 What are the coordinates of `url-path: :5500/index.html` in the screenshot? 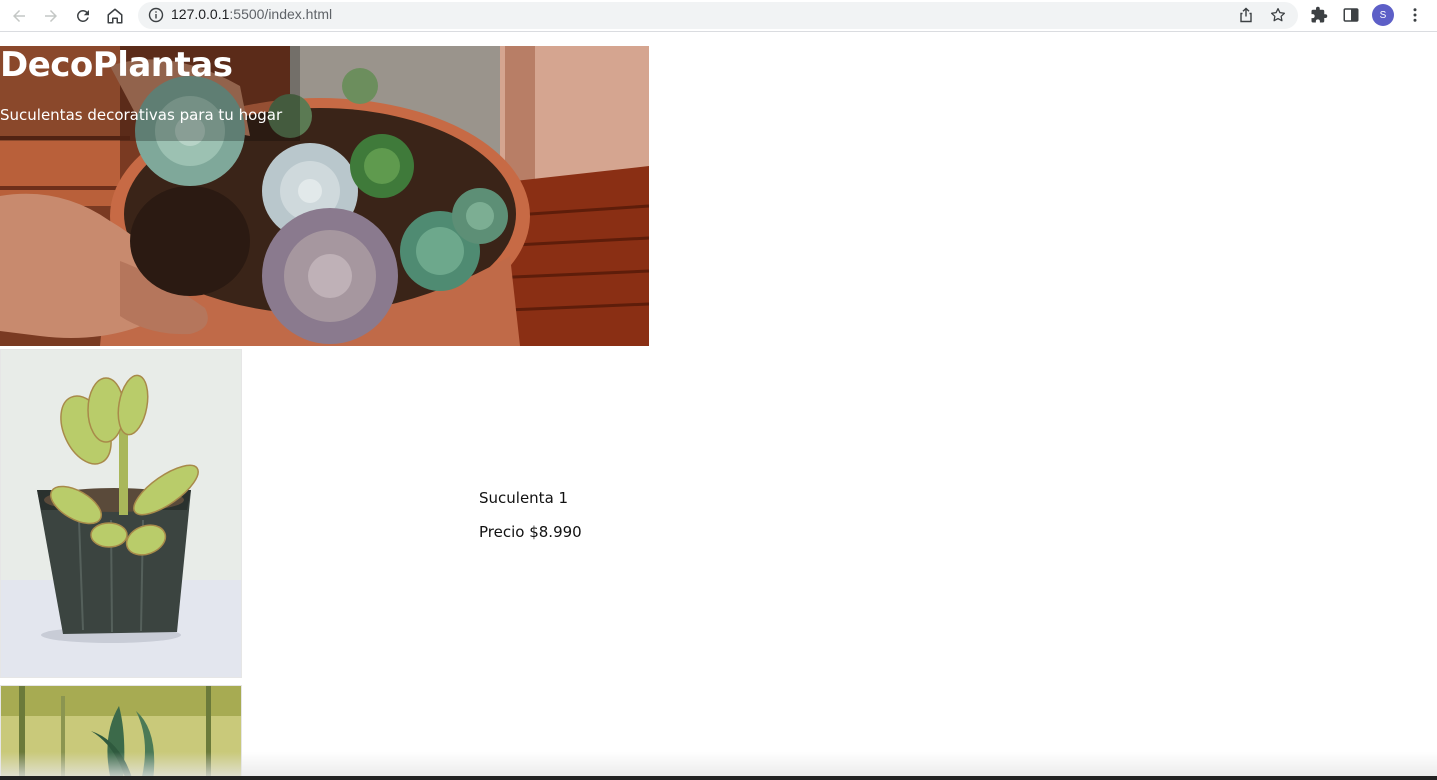 It's located at (281, 14).